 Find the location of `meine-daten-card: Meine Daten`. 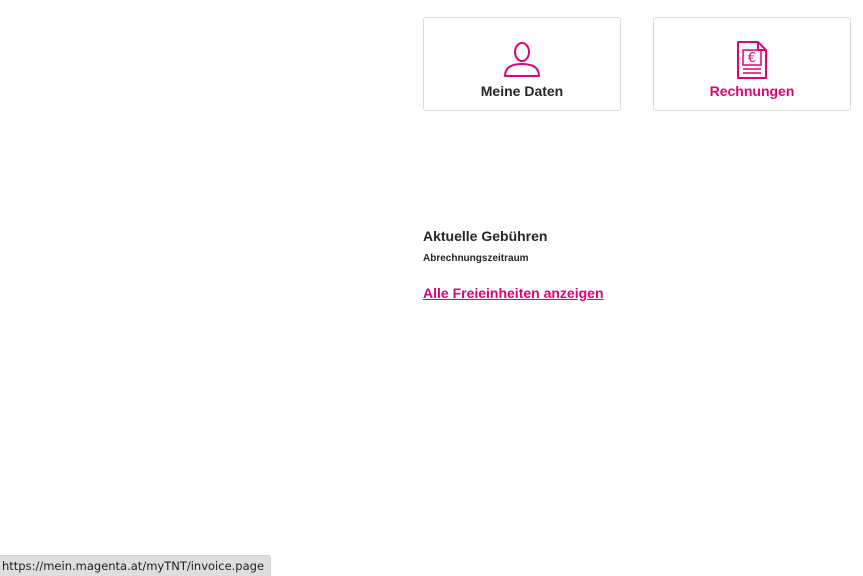

meine-daten-card: Meine Daten is located at coordinates (522, 64).